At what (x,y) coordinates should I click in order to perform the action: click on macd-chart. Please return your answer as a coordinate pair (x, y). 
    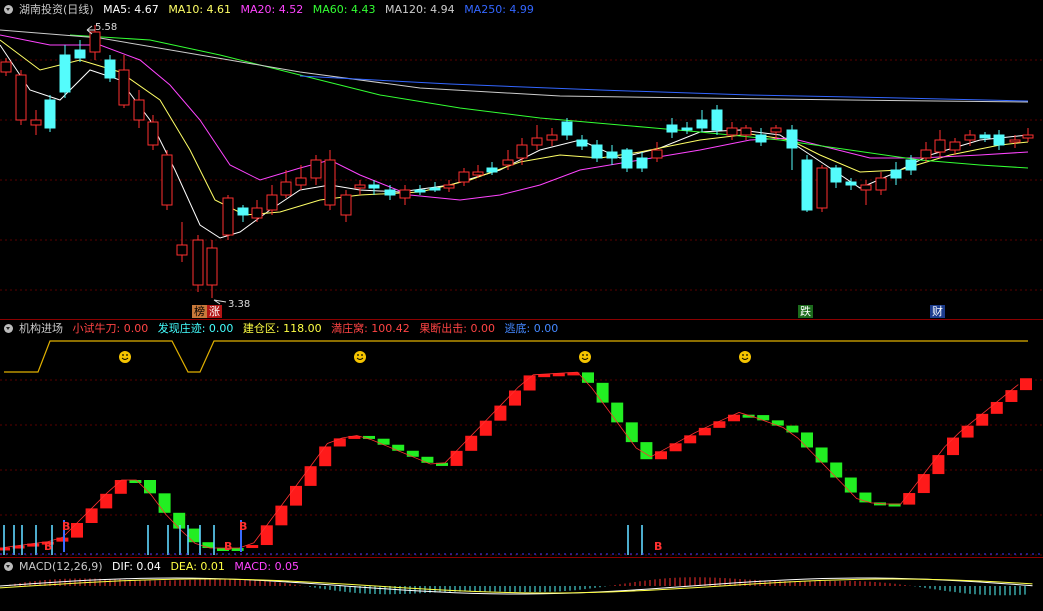
    Looking at the image, I should click on (521, 584).